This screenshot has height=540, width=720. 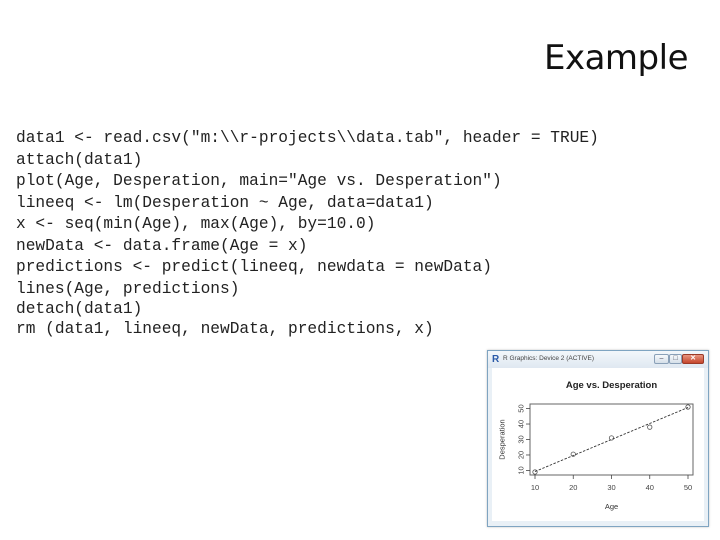 What do you see at coordinates (128, 288) in the screenshot?
I see `code-line: lines(Age, predictions)` at bounding box center [128, 288].